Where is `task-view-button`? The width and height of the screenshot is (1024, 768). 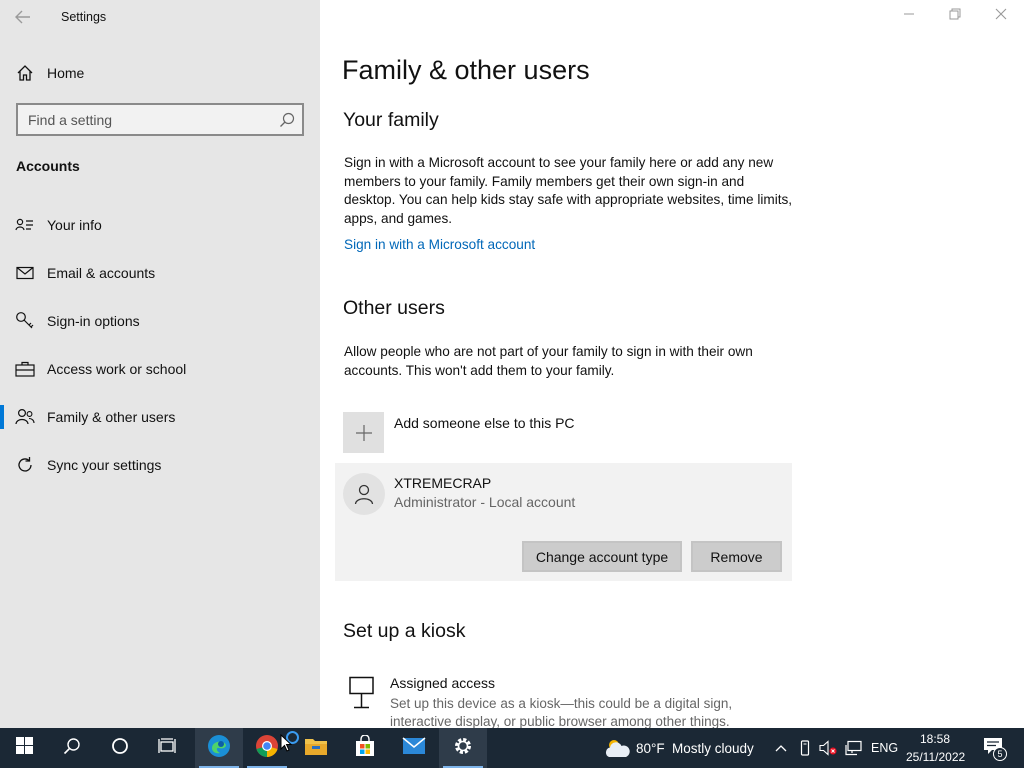 task-view-button is located at coordinates (168, 748).